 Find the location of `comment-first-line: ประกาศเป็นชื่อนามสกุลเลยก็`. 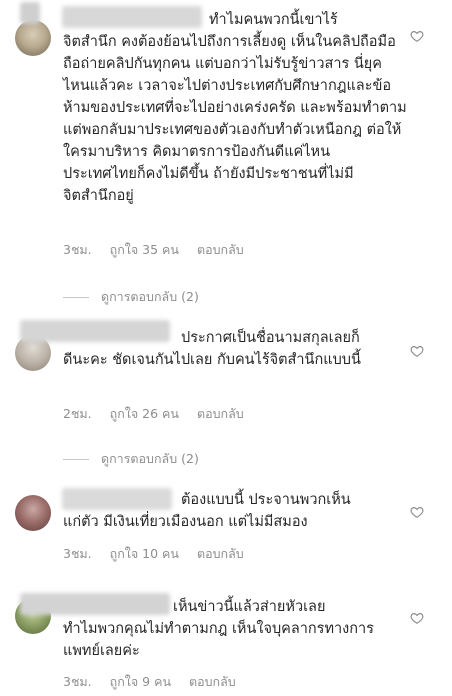

comment-first-line: ประกาศเป็นชื่อนามสกุลเลยก็ is located at coordinates (270, 338).